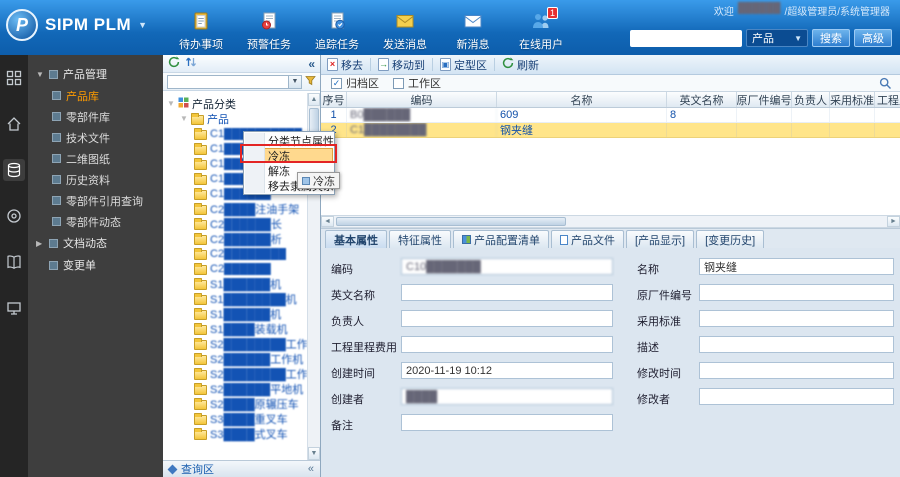  Describe the element at coordinates (235, 103) in the screenshot. I see `tree-root-node: ▼ 产品分类` at that location.